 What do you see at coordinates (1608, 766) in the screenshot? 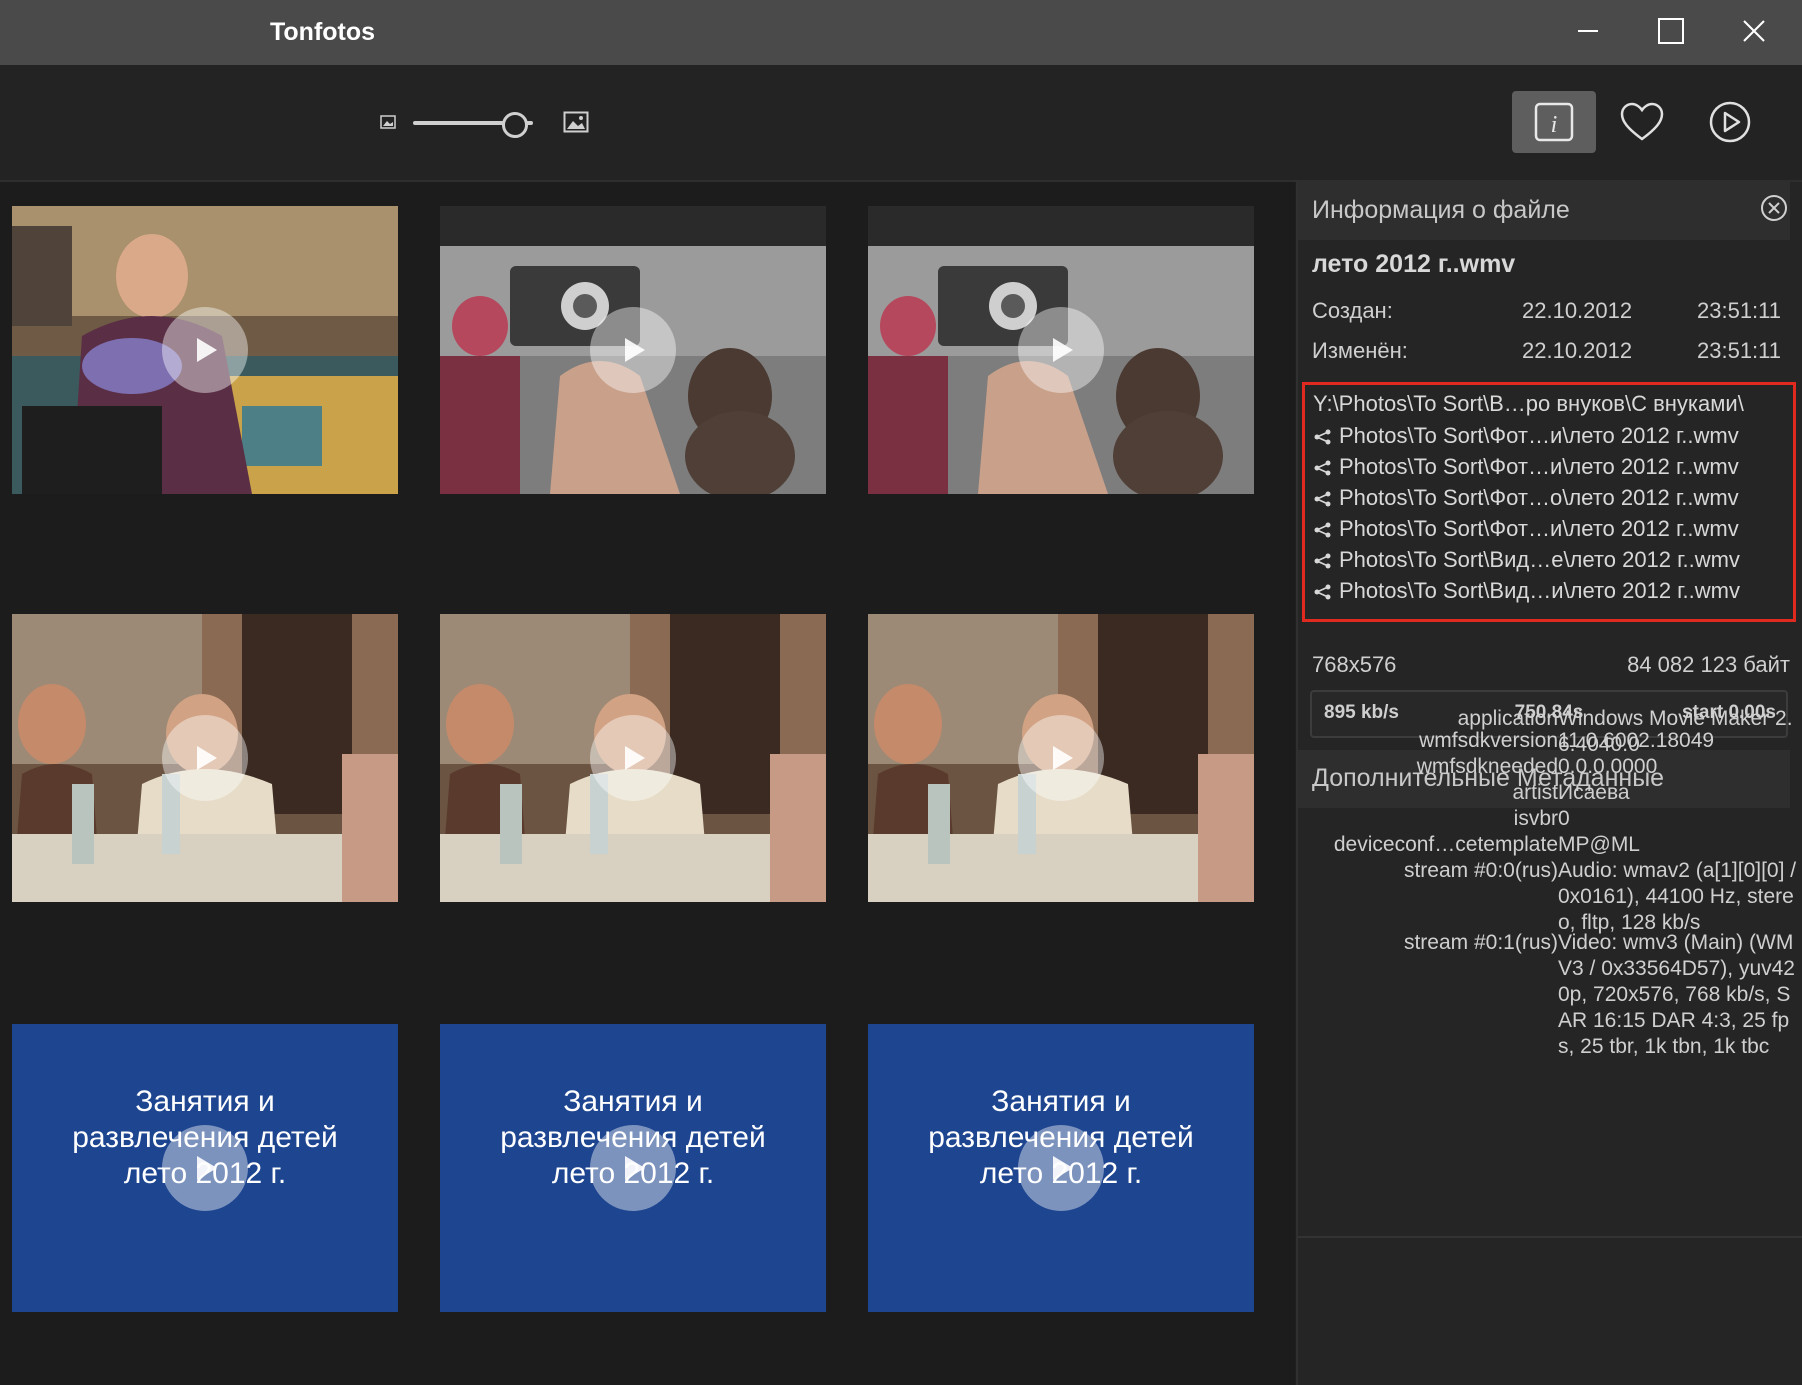
I see `metadata-value: 0.0.0.0000` at bounding box center [1608, 766].